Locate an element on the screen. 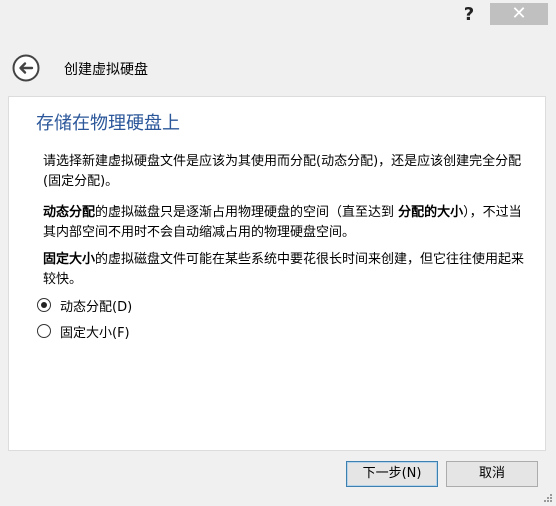 This screenshot has height=506, width=556. radio-dynamic: 动态分配(D) is located at coordinates (84, 305).